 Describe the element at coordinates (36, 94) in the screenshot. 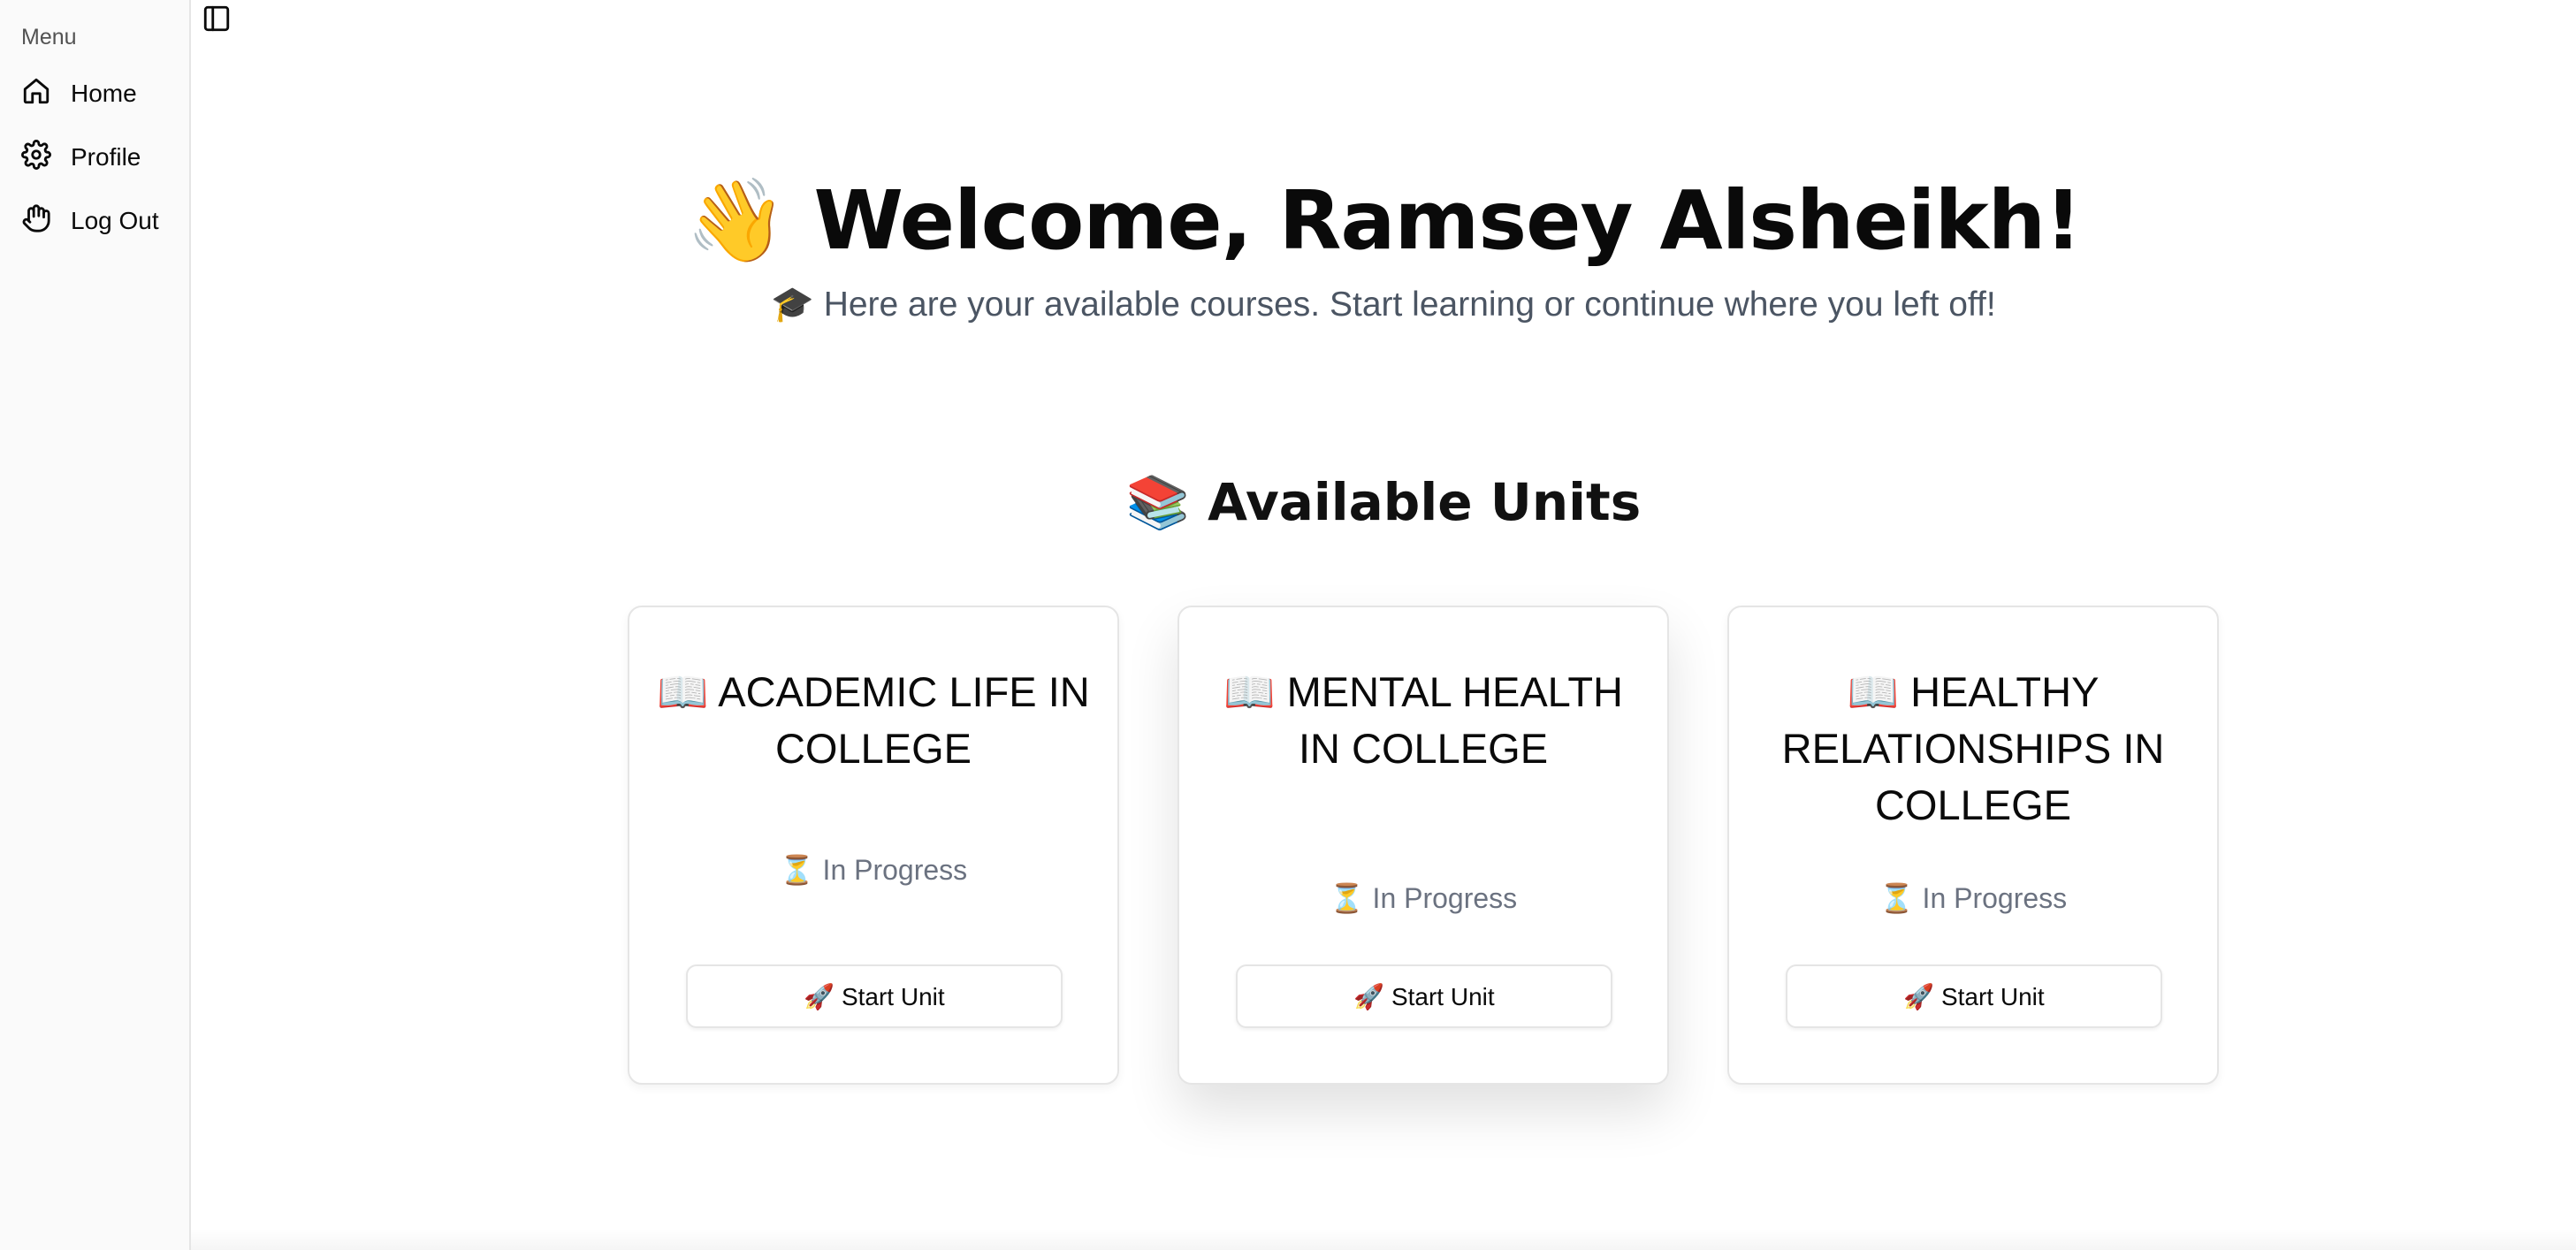

I see `home-icon` at that location.